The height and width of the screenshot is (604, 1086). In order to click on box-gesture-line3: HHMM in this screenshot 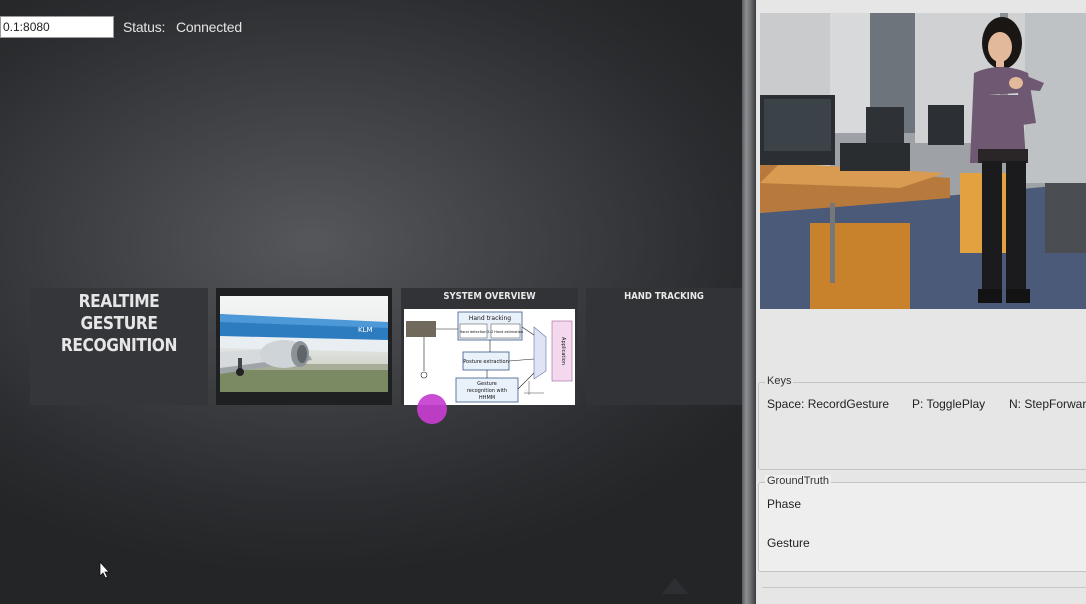, I will do `click(487, 398)`.